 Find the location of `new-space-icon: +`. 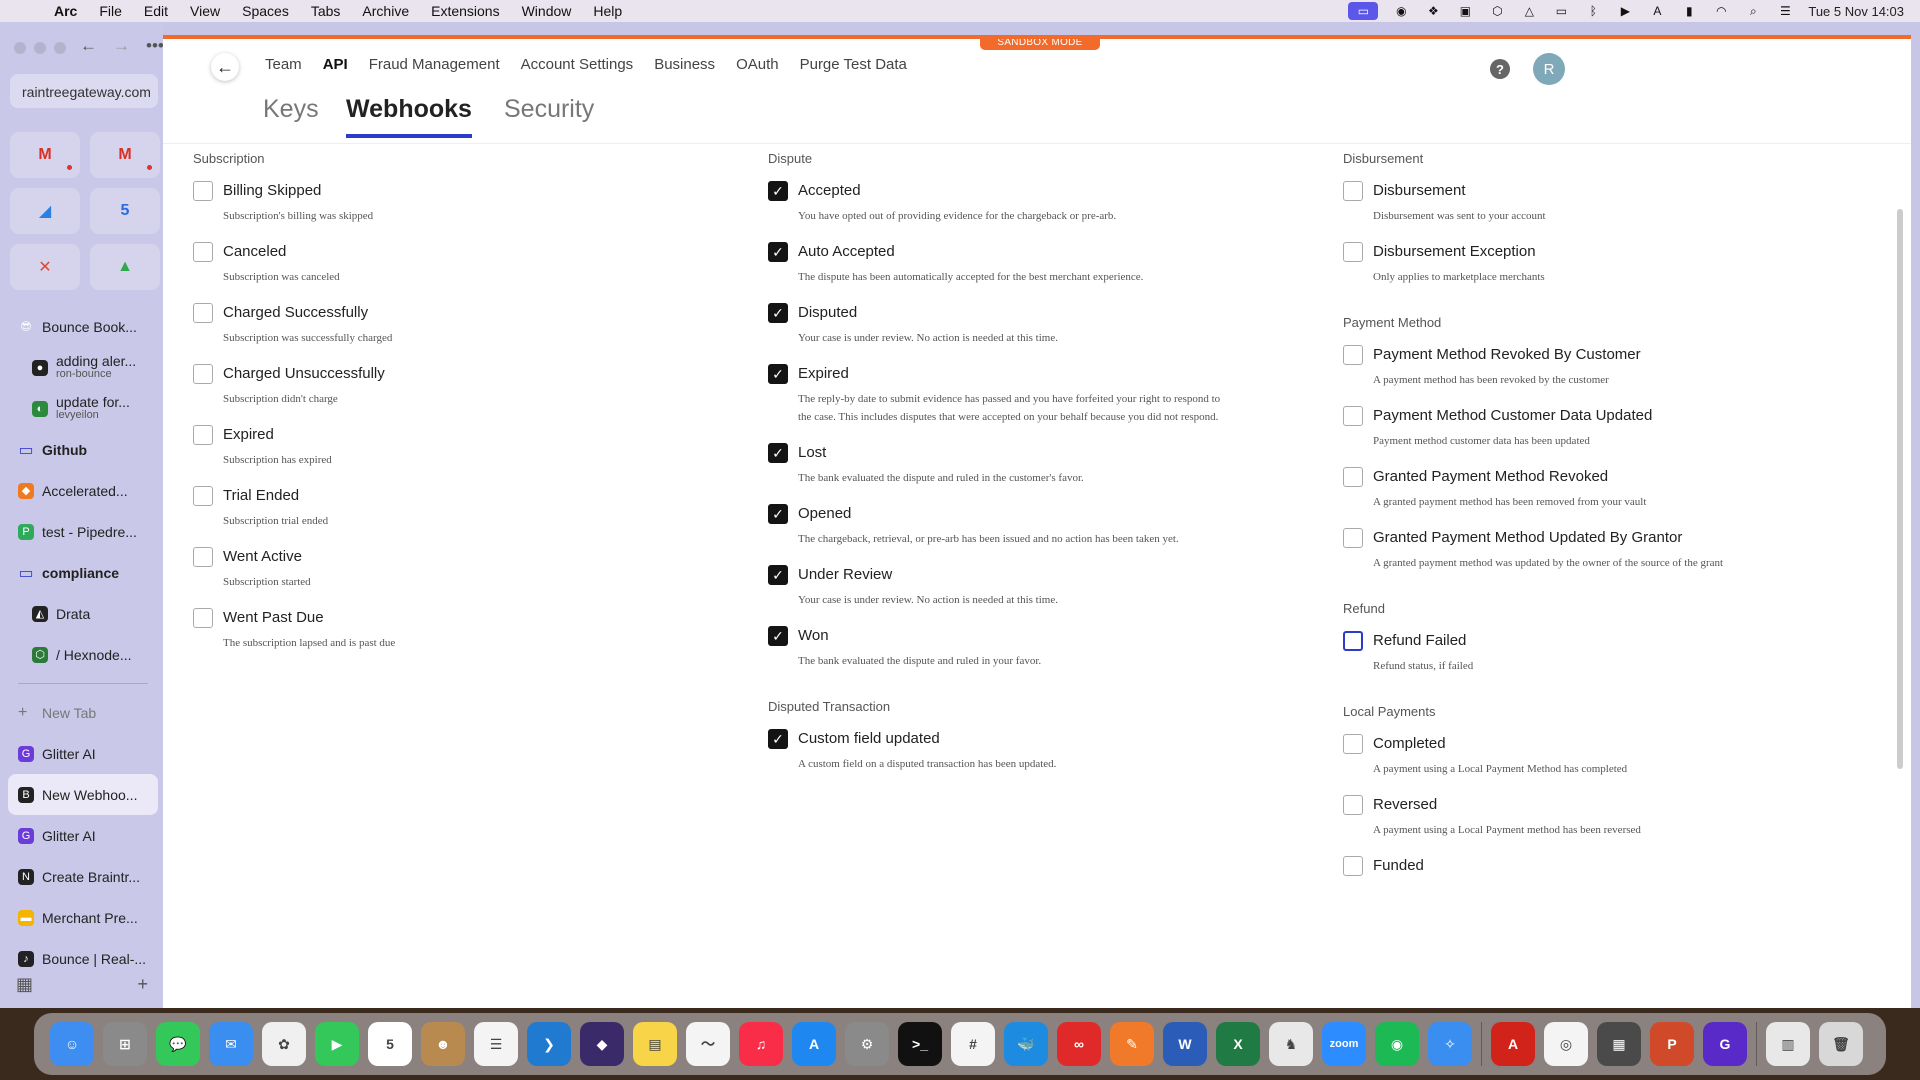

new-space-icon: + is located at coordinates (142, 984).